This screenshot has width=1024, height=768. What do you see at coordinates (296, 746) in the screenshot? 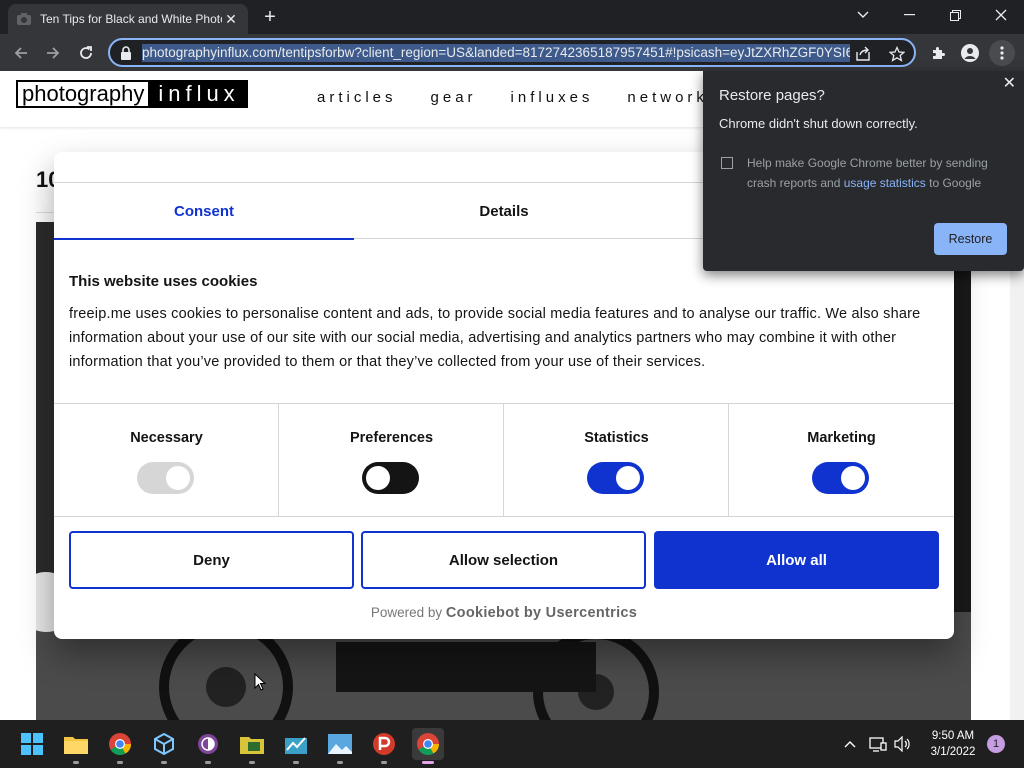
I see `graph-app-icon` at bounding box center [296, 746].